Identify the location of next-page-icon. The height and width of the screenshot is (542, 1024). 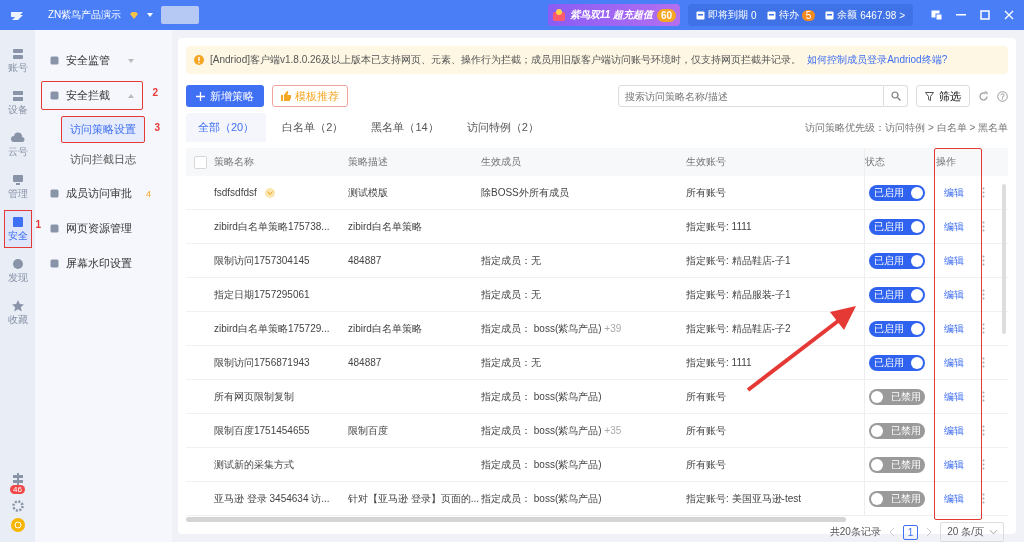
(929, 532).